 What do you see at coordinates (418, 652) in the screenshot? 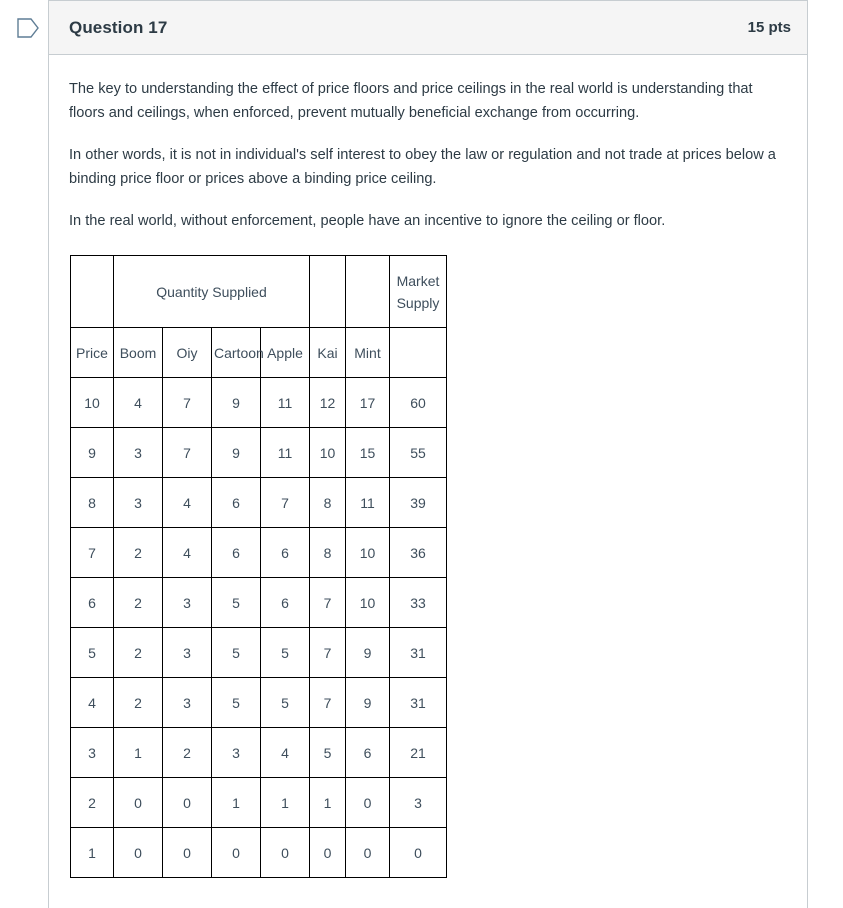
I see `table-cell: 31` at bounding box center [418, 652].